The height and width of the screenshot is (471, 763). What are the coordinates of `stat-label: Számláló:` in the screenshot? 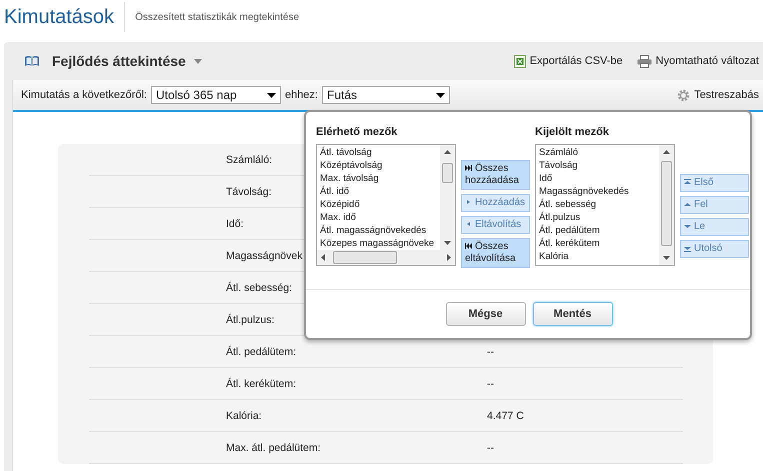 It's located at (249, 160).